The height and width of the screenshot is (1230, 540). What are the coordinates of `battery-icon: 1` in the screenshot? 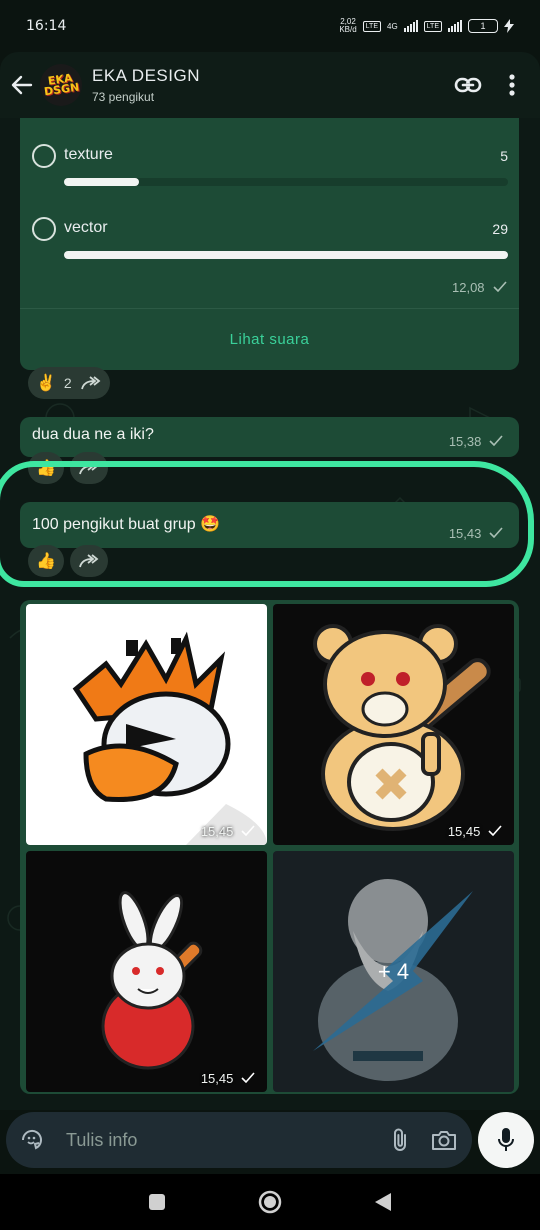 It's located at (483, 26).